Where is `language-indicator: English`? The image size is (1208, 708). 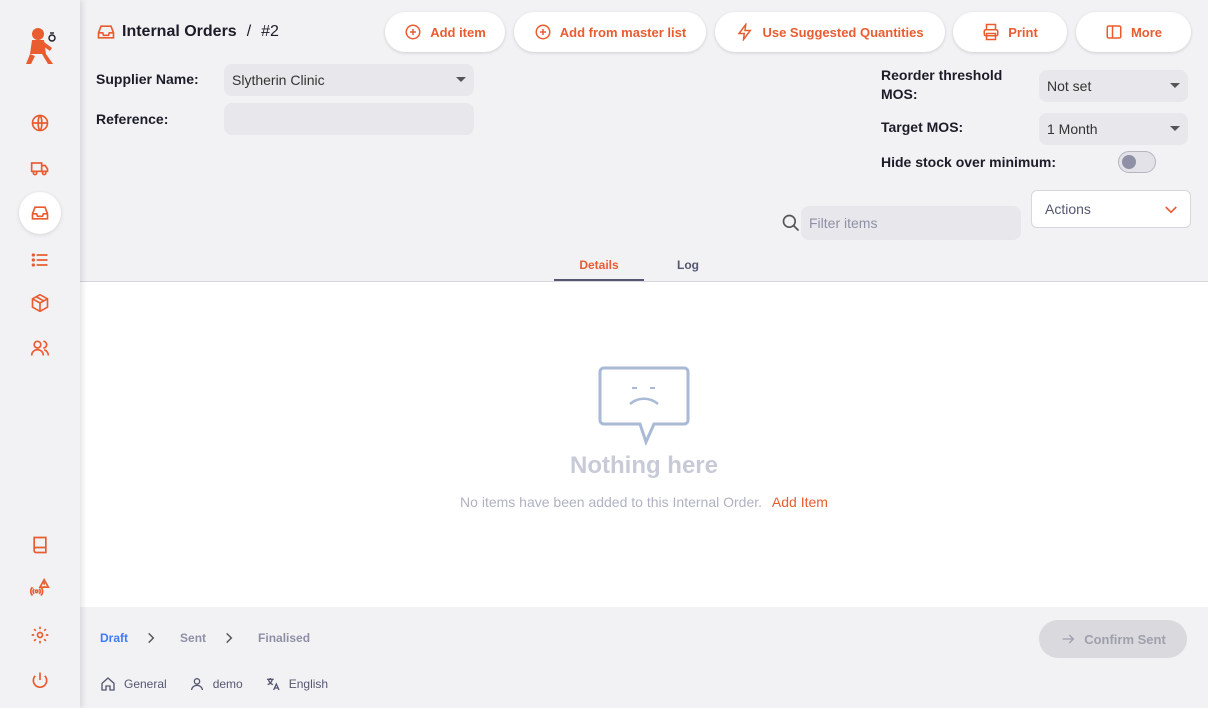
language-indicator: English is located at coordinates (296, 684).